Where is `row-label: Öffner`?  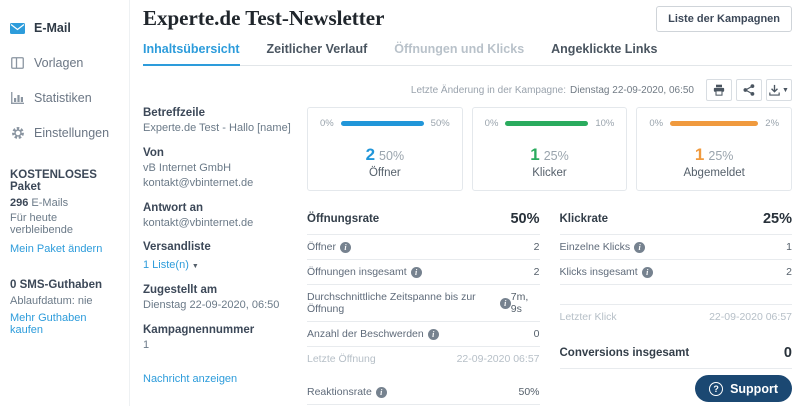 row-label: Öffner is located at coordinates (321, 247).